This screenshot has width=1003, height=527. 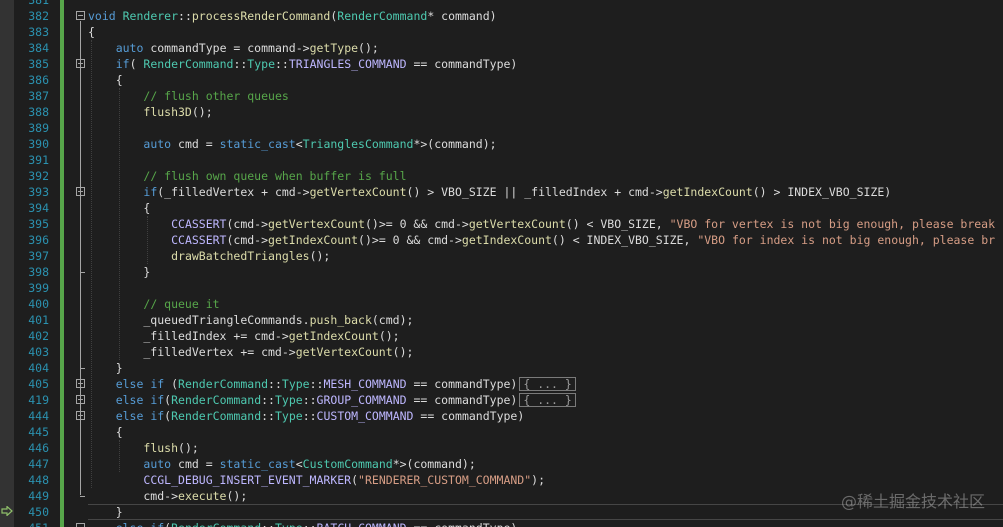 I want to click on line-number: 382, so click(x=38, y=16).